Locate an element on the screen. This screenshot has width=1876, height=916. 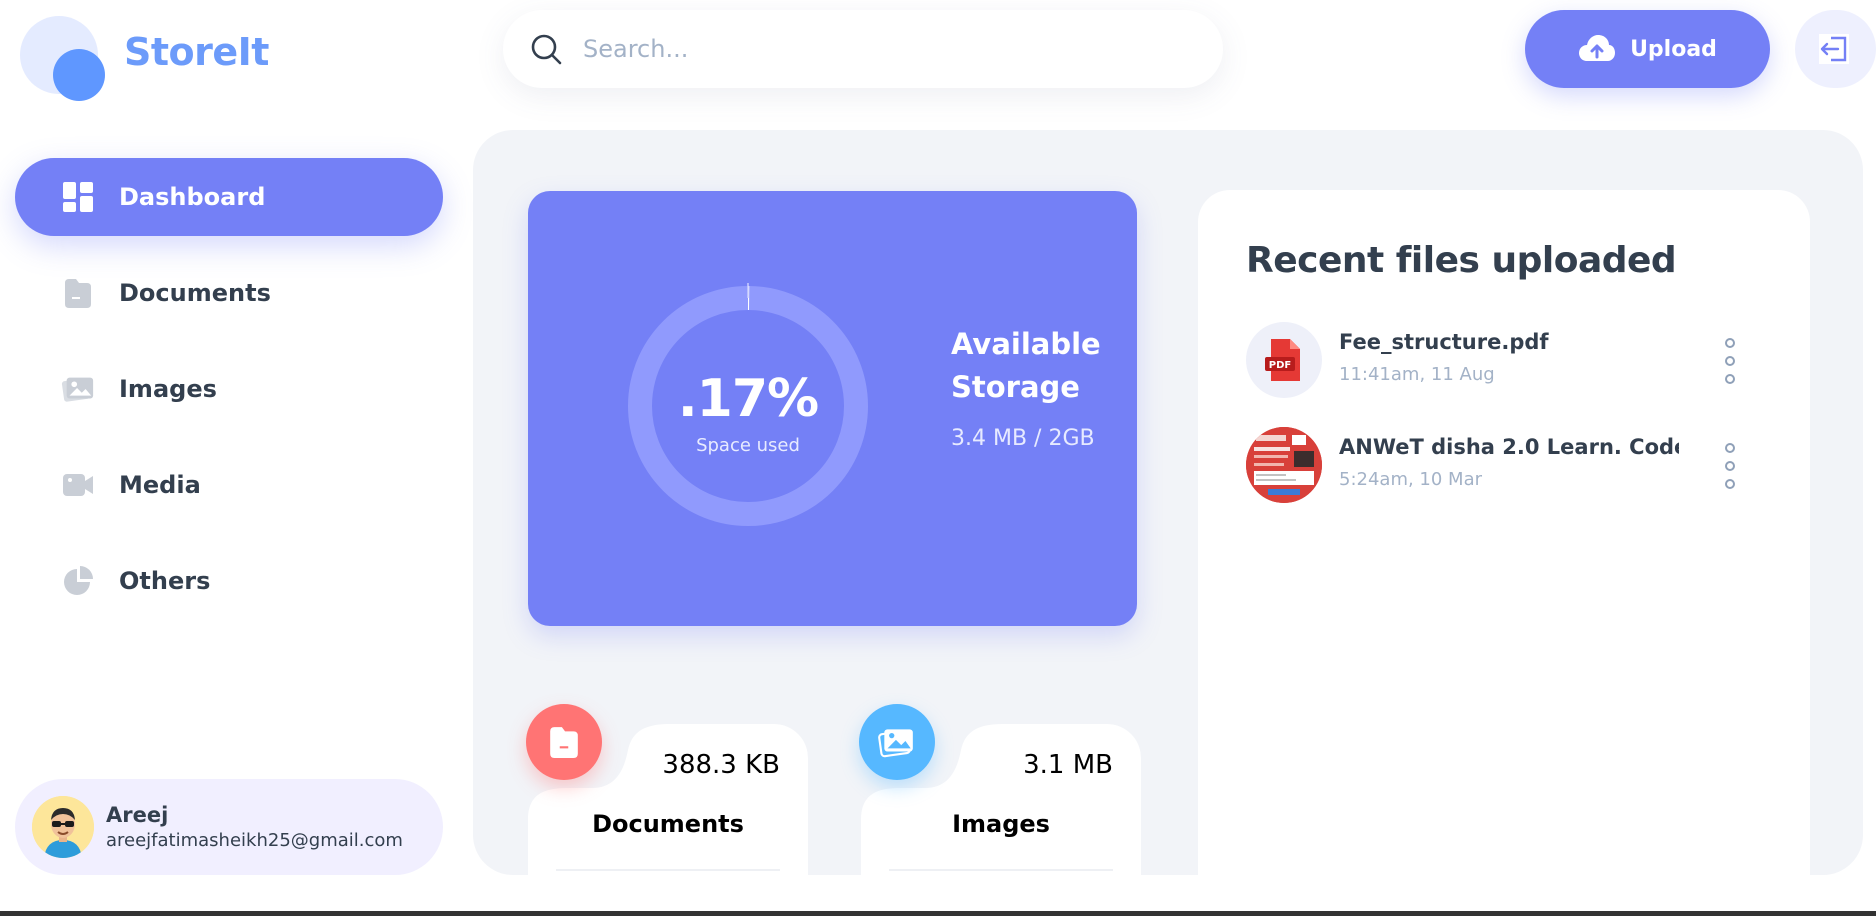
sidebar-item-label: Dashboard is located at coordinates (192, 197).